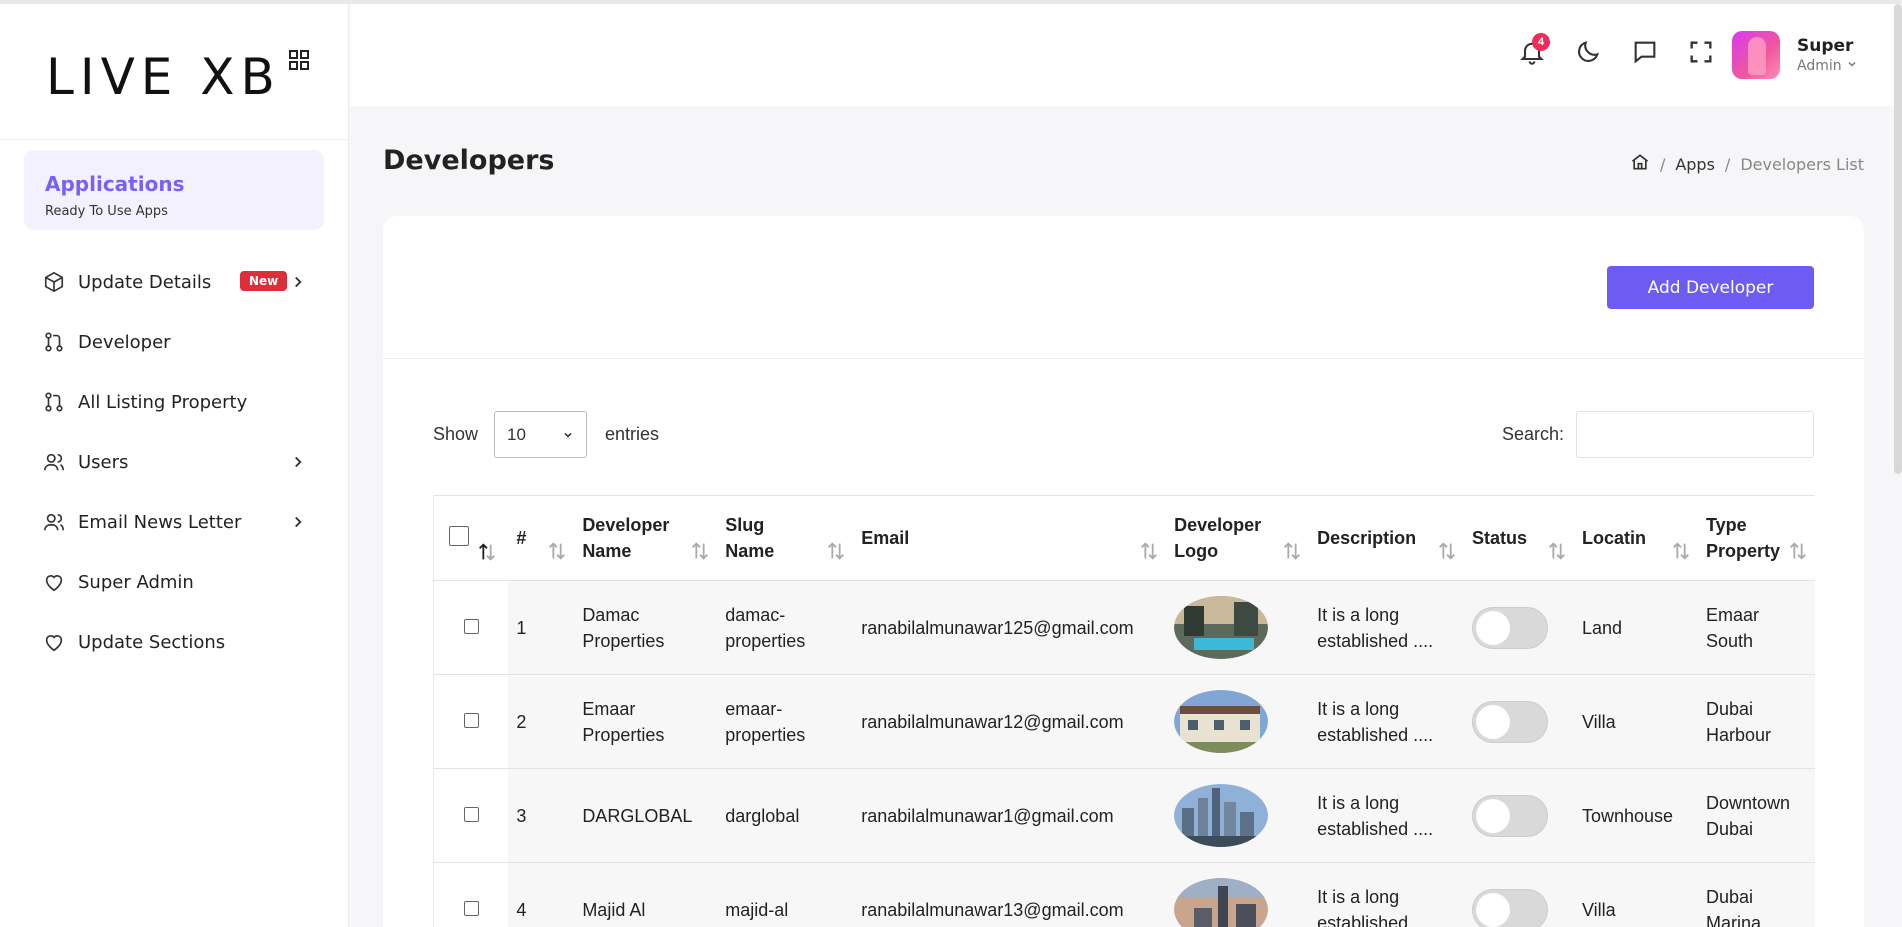 The image size is (1902, 927). Describe the element at coordinates (298, 522) in the screenshot. I see `chevron-right-icon` at that location.